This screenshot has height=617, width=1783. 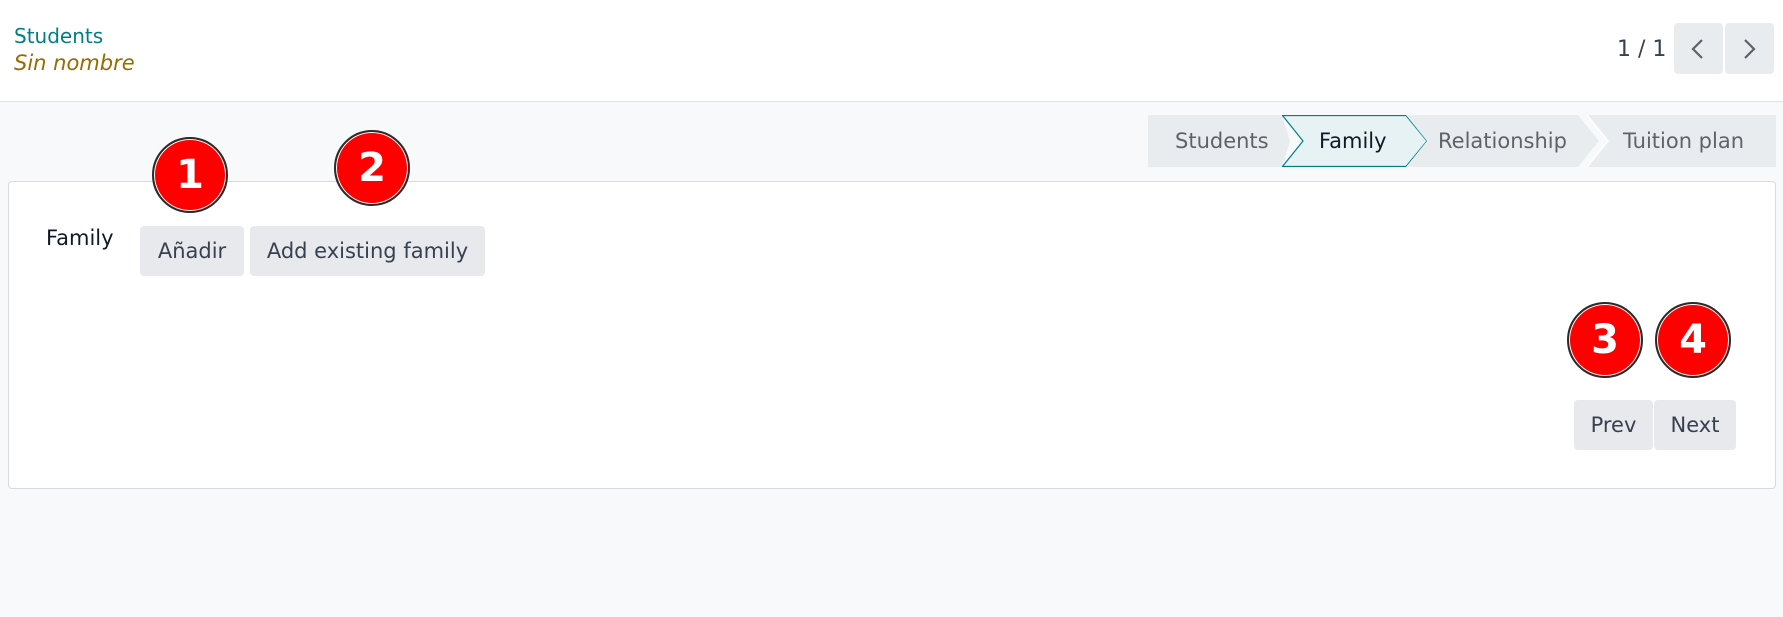 I want to click on status-step-label: Tuition plan, so click(x=1684, y=141).